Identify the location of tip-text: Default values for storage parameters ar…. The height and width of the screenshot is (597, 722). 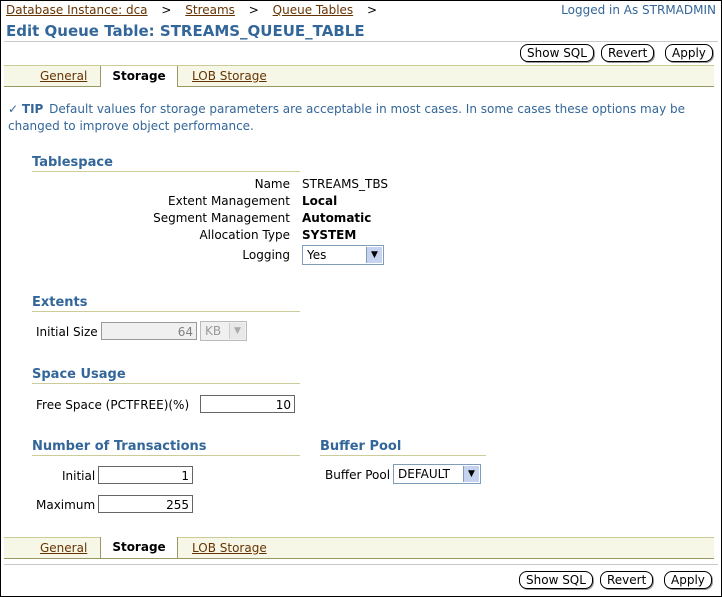
(347, 117).